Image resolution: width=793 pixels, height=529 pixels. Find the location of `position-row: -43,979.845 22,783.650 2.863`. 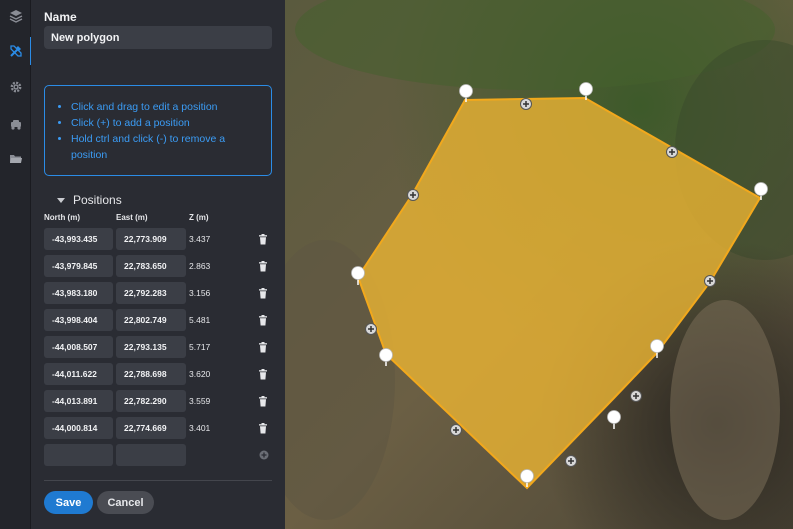

position-row: -43,979.845 22,783.650 2.863 is located at coordinates (164, 266).